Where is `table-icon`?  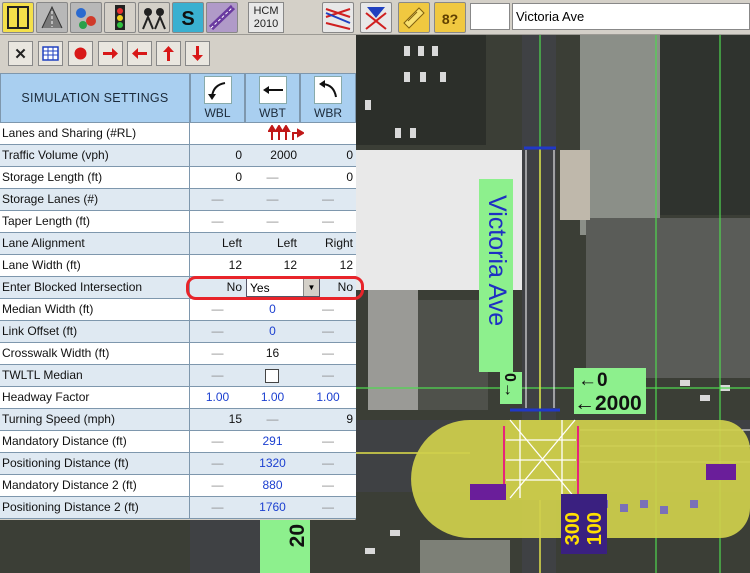
table-icon is located at coordinates (50, 53).